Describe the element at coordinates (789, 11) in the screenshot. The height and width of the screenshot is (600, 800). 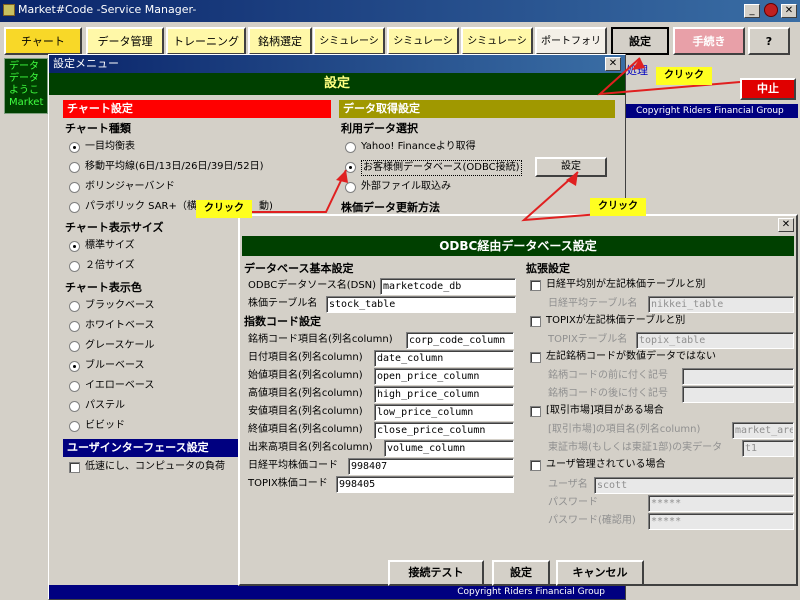
I see `close-icon: ✕` at that location.